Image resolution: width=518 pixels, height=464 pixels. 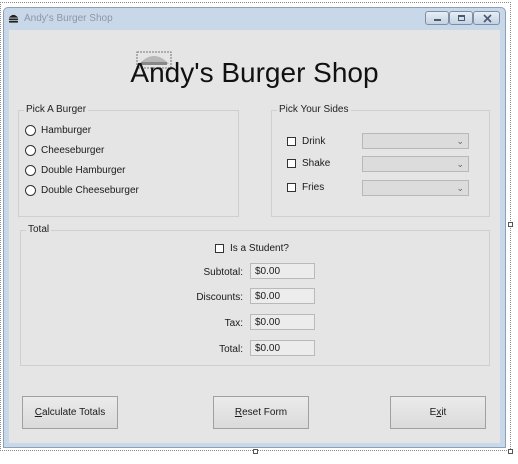 What do you see at coordinates (255, 451) in the screenshot?
I see `resize-handle-bottom` at bounding box center [255, 451].